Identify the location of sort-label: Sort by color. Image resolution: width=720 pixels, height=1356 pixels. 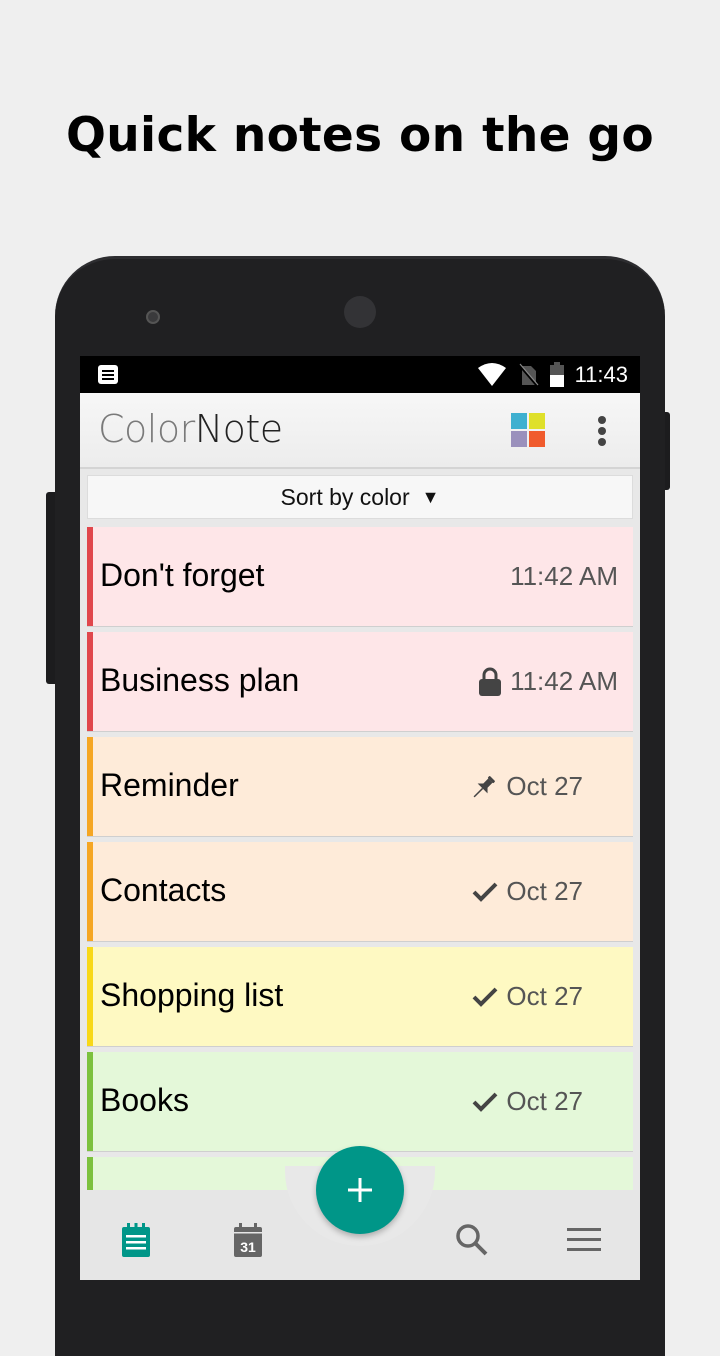
(345, 496).